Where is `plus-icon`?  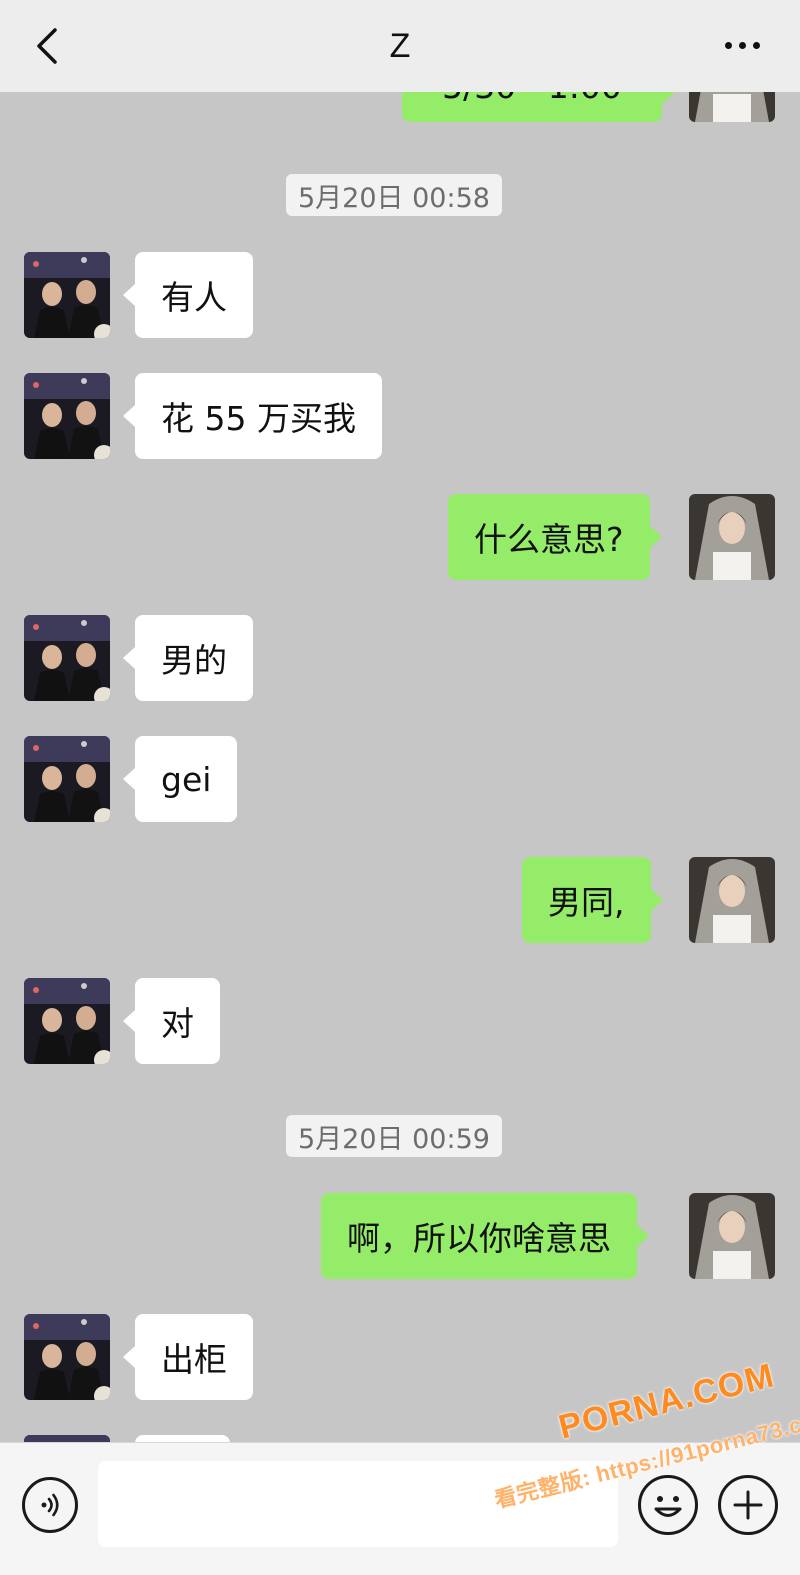 plus-icon is located at coordinates (748, 1505).